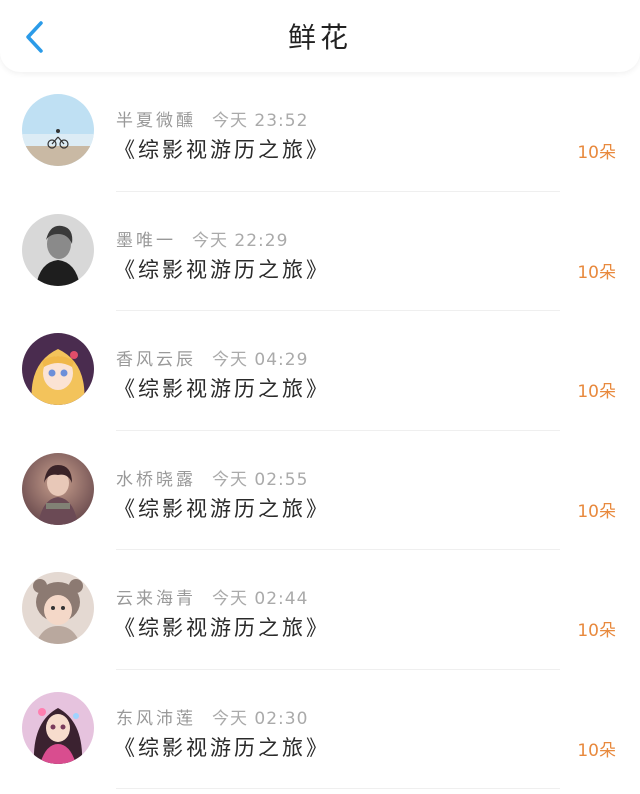  I want to click on user-name: 云来海青, so click(156, 599).